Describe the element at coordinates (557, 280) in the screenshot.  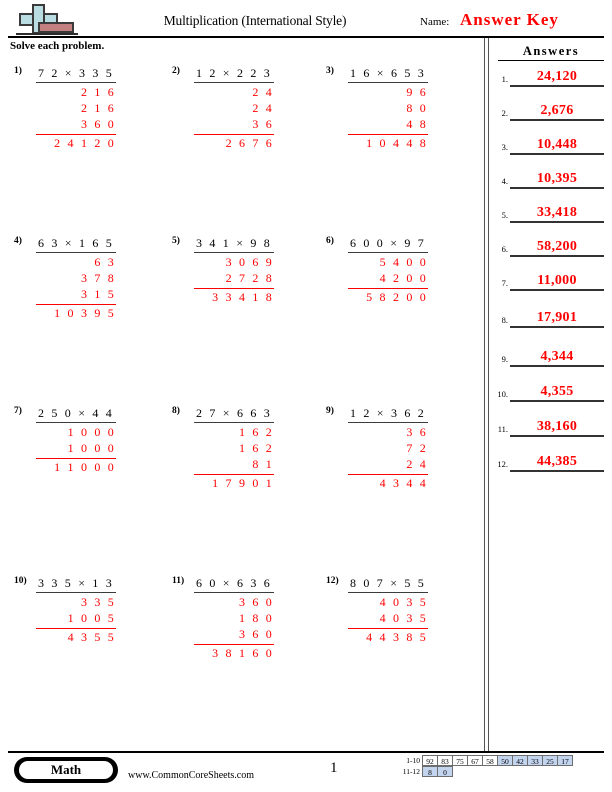
I see `answer-value: 11,000` at that location.